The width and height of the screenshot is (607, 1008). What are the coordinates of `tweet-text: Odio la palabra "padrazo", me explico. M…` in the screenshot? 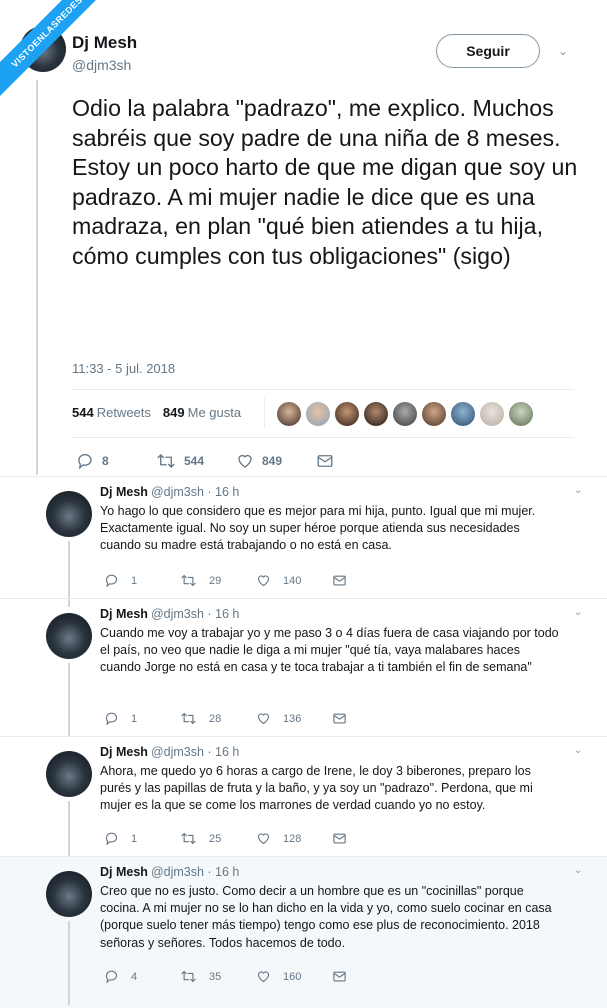 It's located at (325, 182).